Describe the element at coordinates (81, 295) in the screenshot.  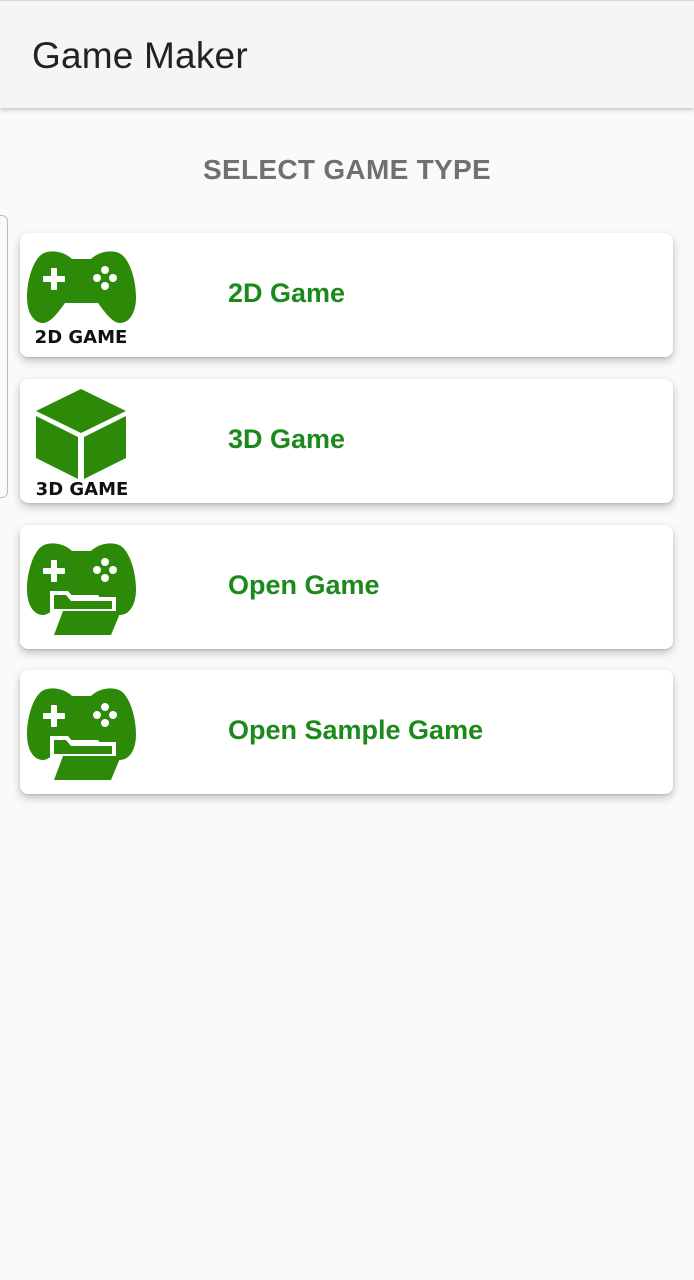
I see `gamepad-icon: 2D GAME` at that location.